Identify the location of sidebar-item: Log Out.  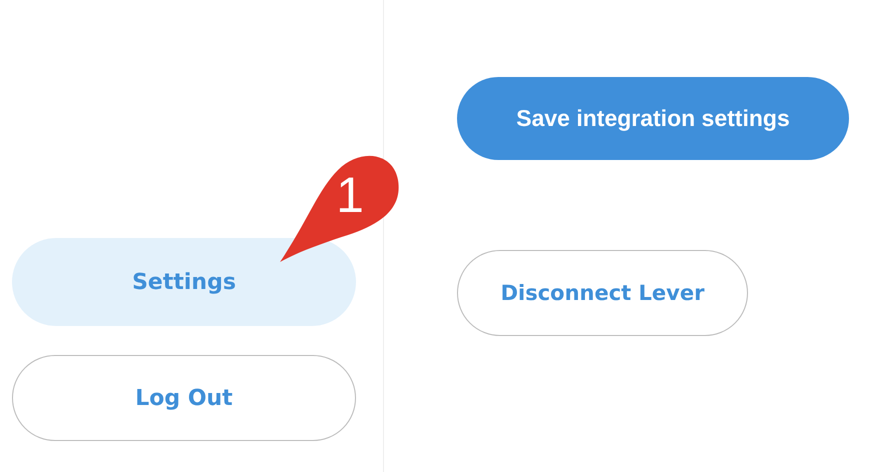
(184, 398).